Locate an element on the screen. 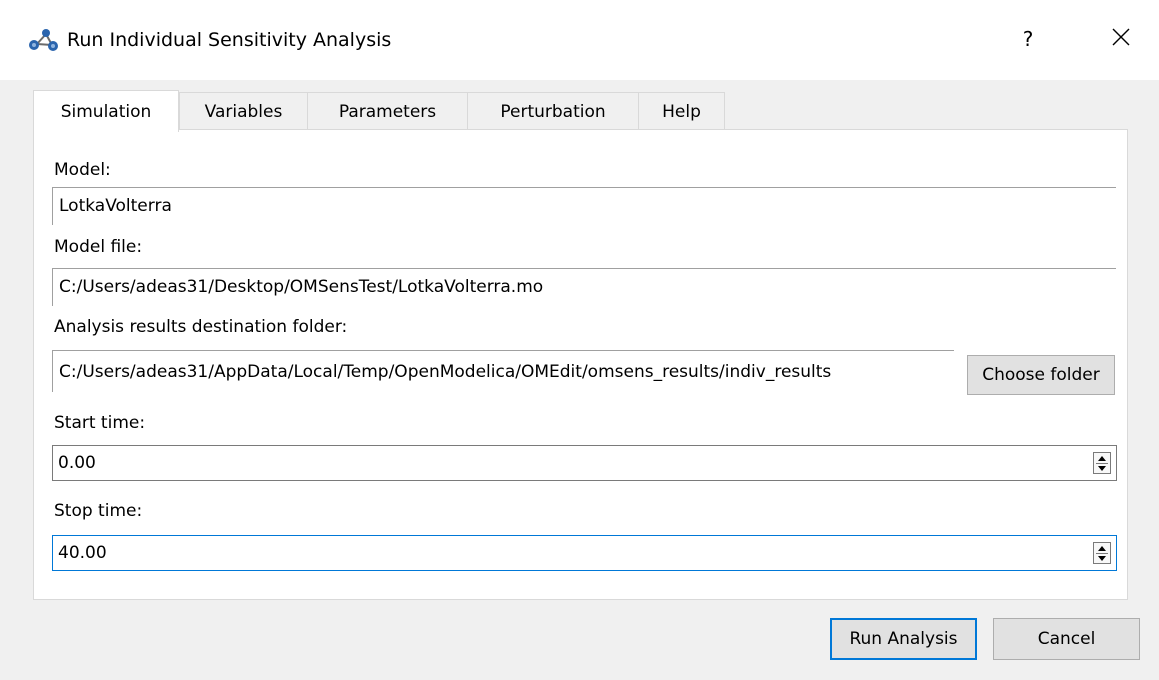 The image size is (1159, 680). start-time-stepper is located at coordinates (1102, 463).